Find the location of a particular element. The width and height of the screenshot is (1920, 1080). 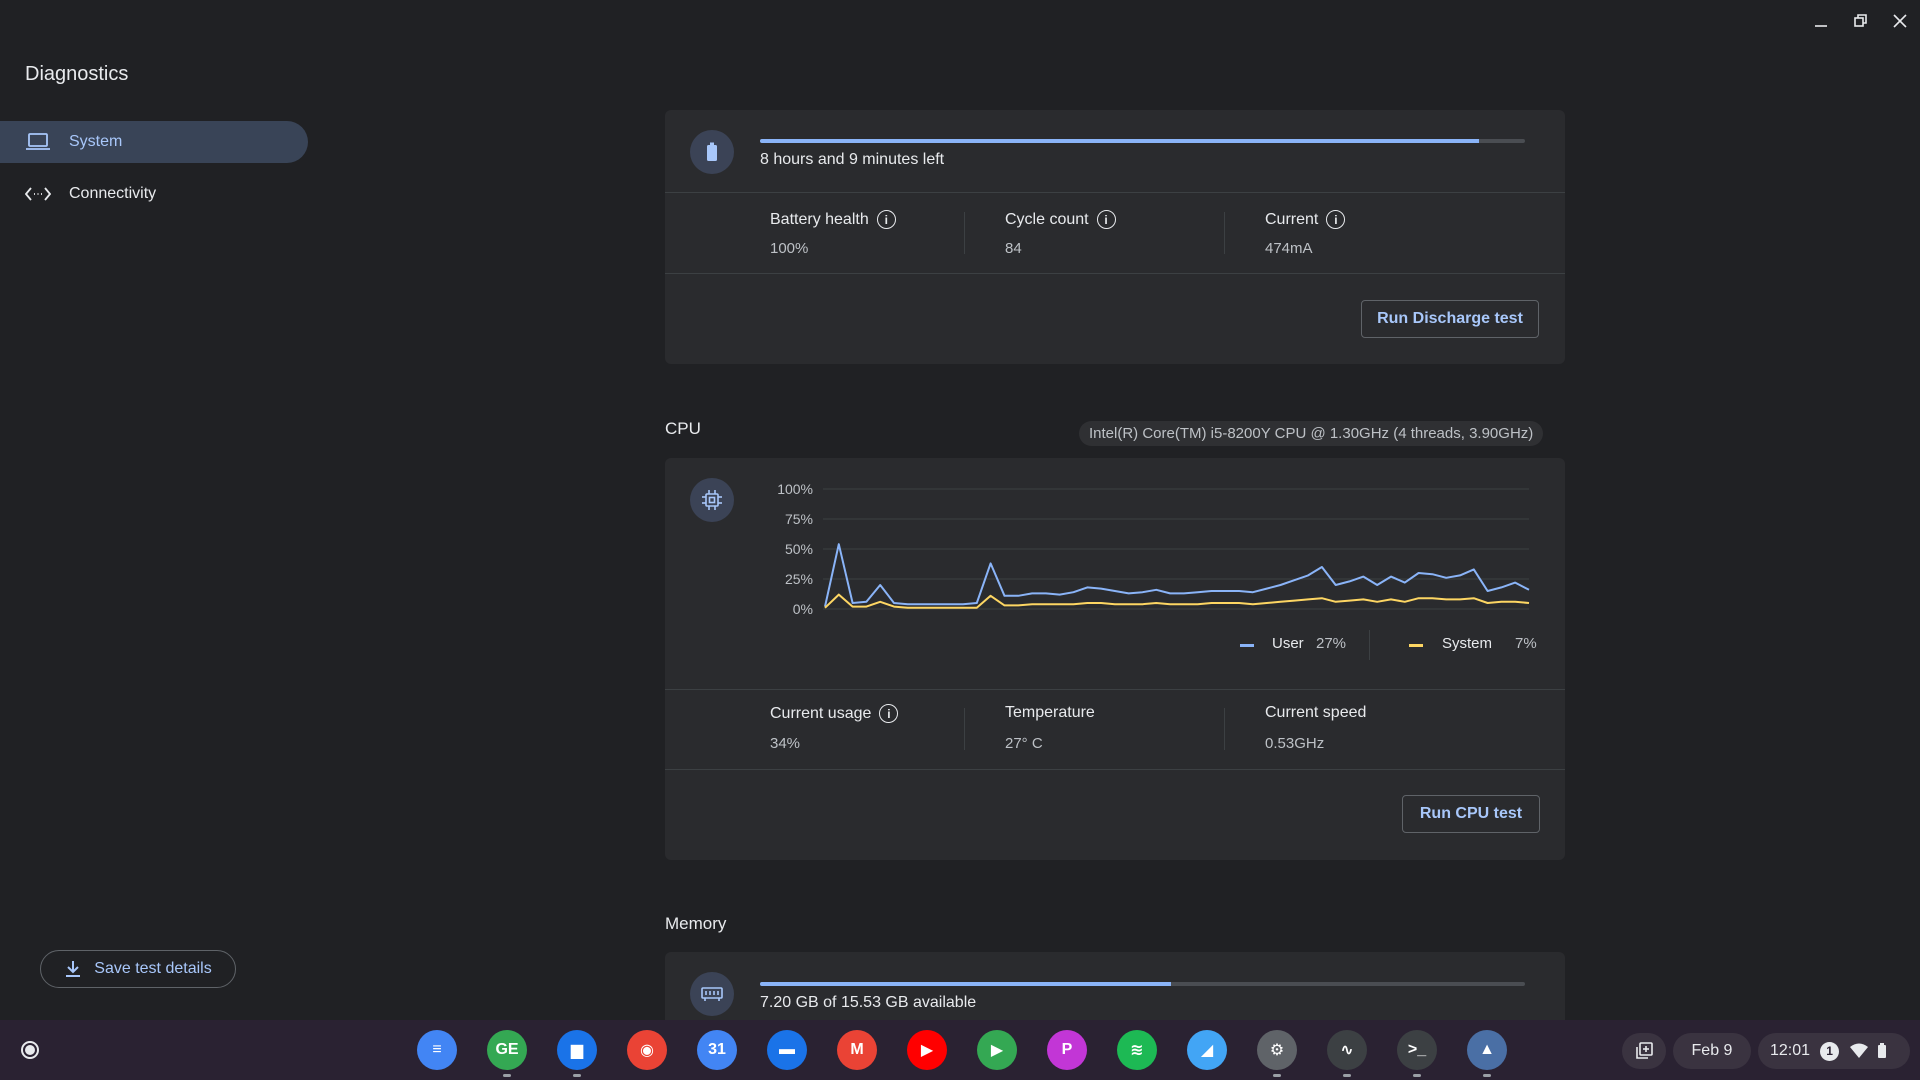

shelf-app-terminal: >_ is located at coordinates (1417, 1050).